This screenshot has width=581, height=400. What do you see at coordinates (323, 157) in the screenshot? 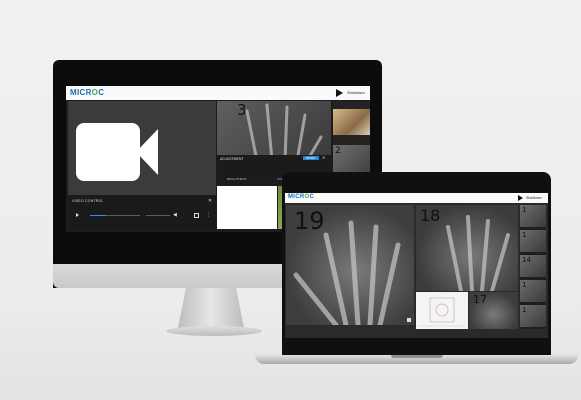
I see `adjustment-close-icon: ✕` at bounding box center [323, 157].